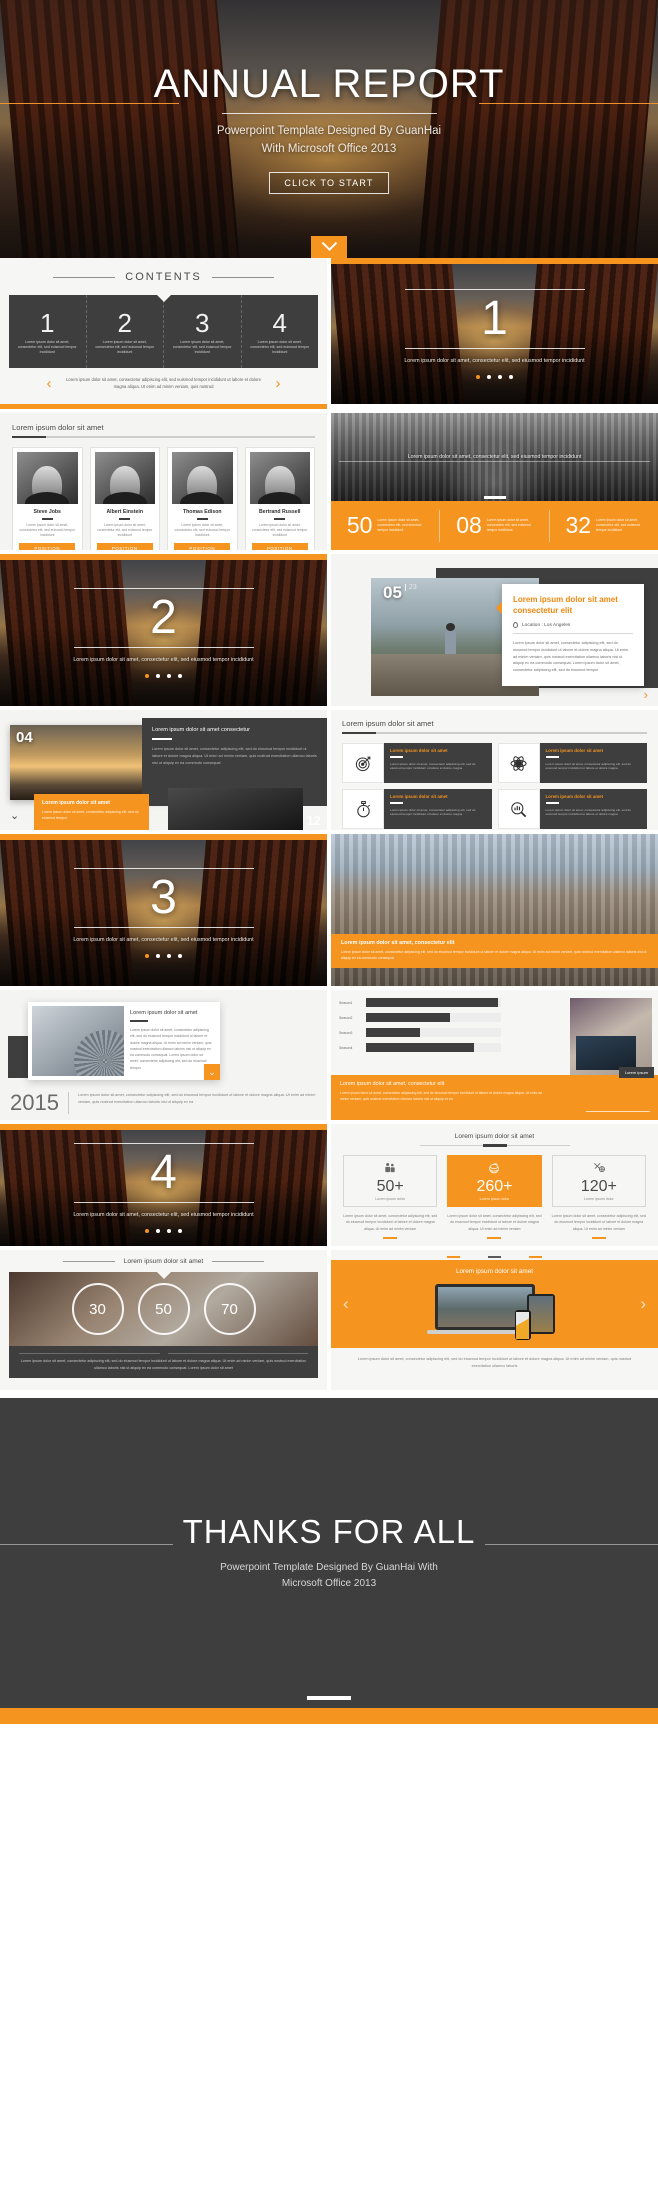  I want to click on counter-box: 120+ Lorem ipsum dolor, so click(598, 1181).